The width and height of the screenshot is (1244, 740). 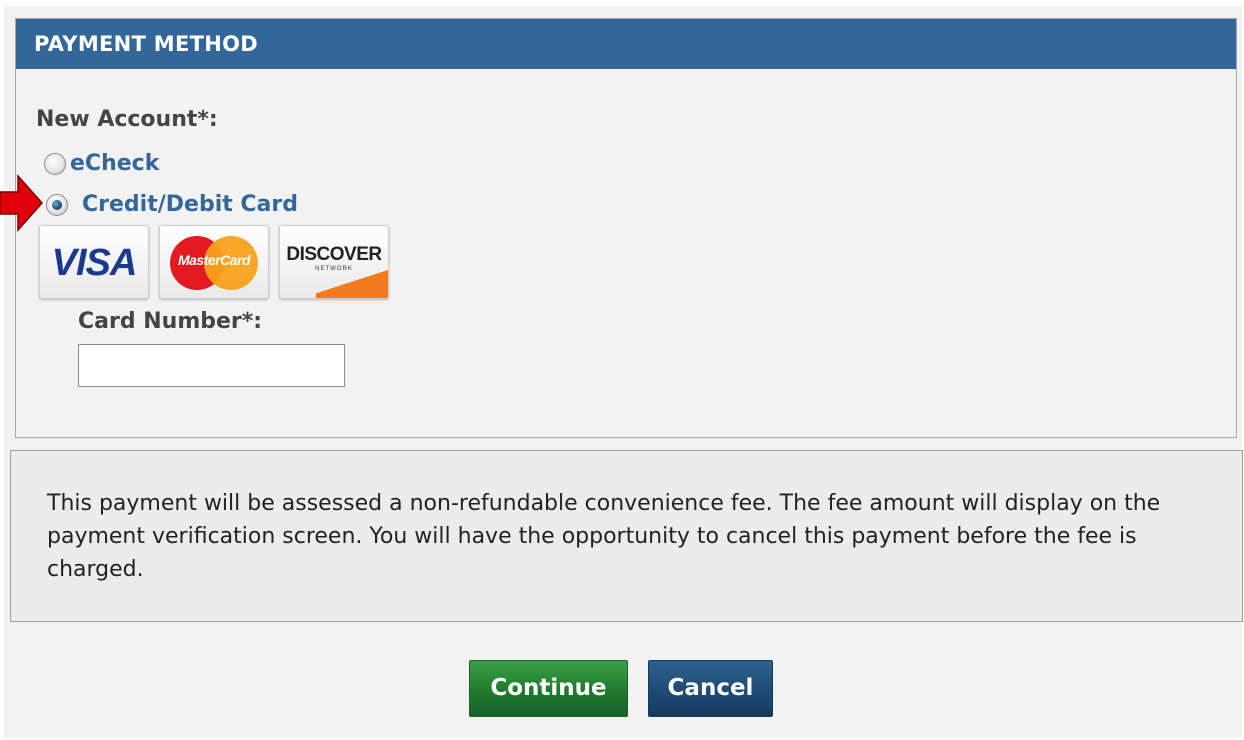 I want to click on continue-button: Continue, so click(x=548, y=688).